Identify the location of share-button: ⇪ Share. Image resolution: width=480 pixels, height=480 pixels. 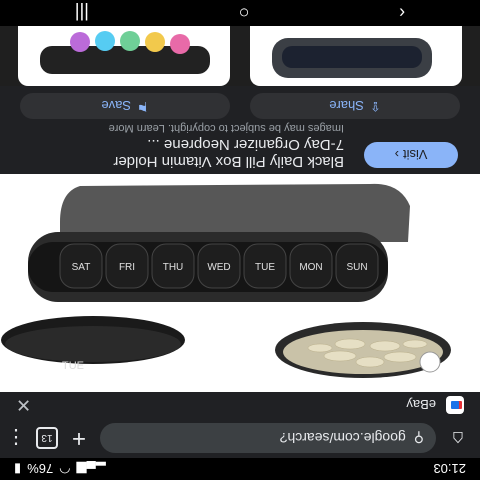
(355, 106).